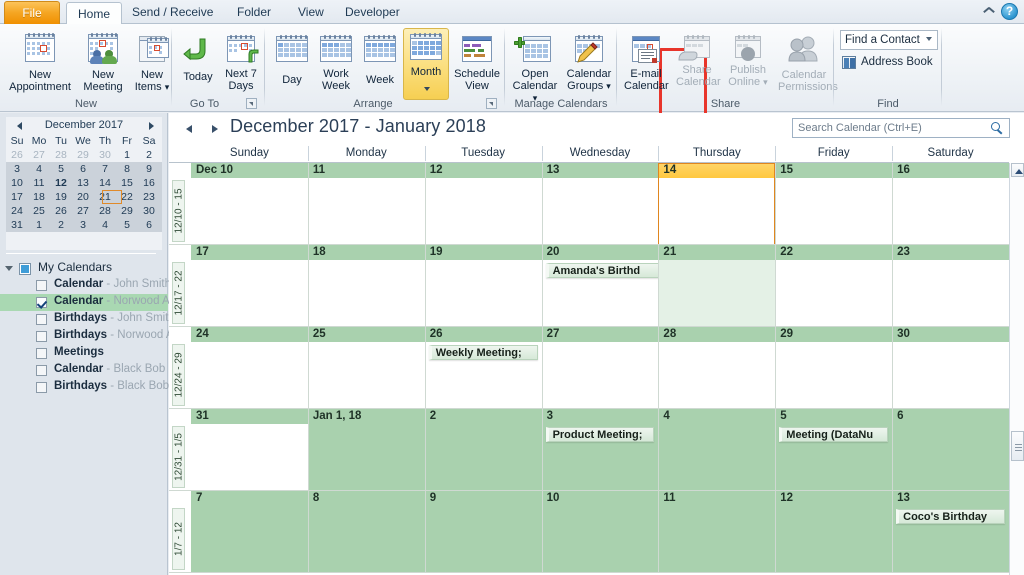 The height and width of the screenshot is (575, 1024). I want to click on open-calendar-button: Open Calendar ▾, so click(535, 65).